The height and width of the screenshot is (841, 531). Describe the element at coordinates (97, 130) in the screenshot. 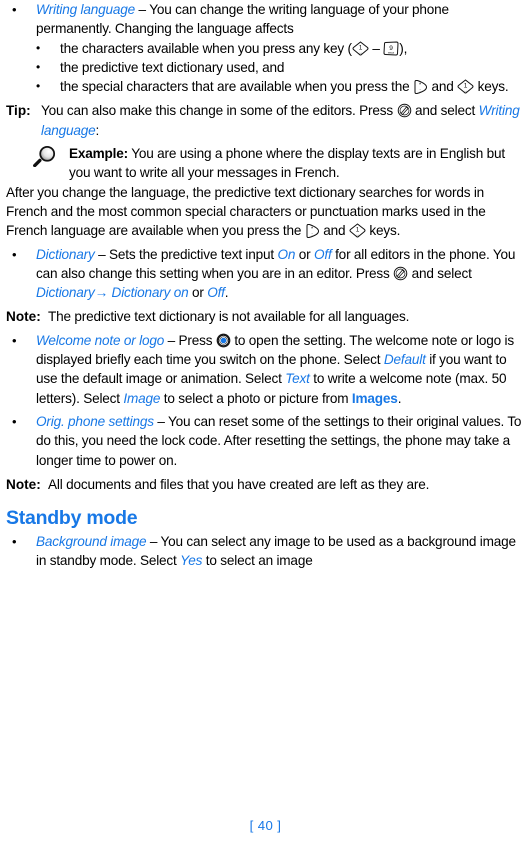

I see `tip-part3: :` at that location.